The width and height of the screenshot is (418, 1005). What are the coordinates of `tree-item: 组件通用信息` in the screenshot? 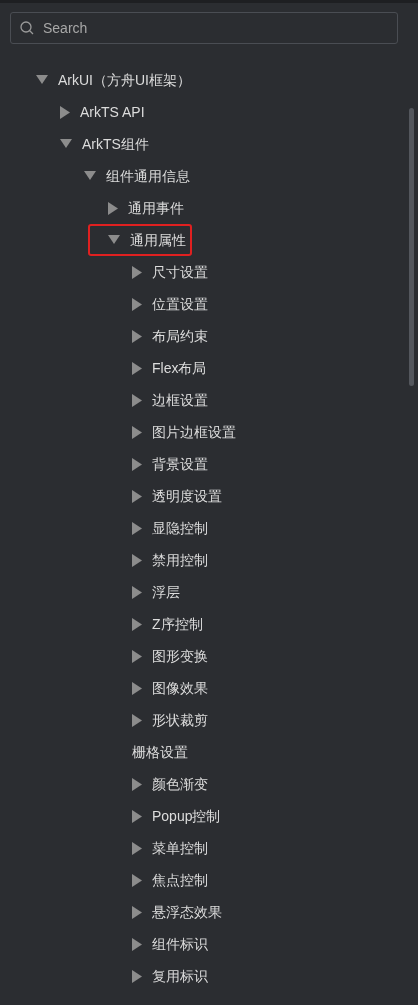 It's located at (148, 176).